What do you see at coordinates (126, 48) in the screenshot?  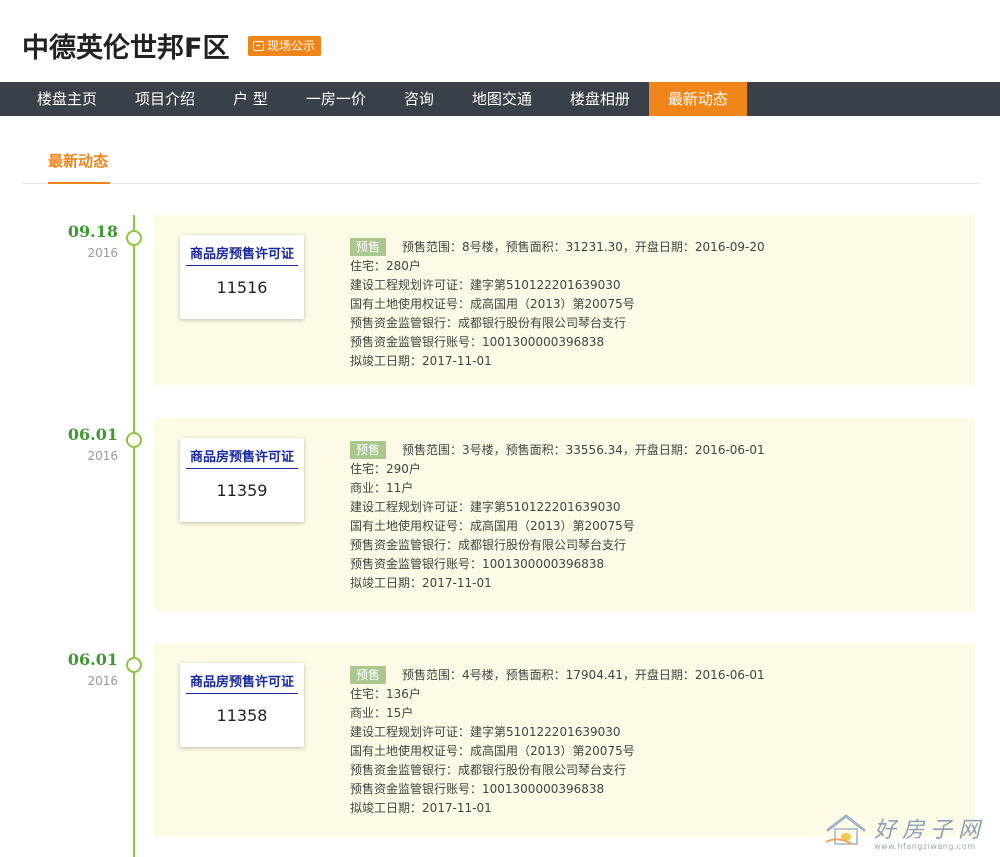 I see `page-title: 中德英伦世邦F区` at bounding box center [126, 48].